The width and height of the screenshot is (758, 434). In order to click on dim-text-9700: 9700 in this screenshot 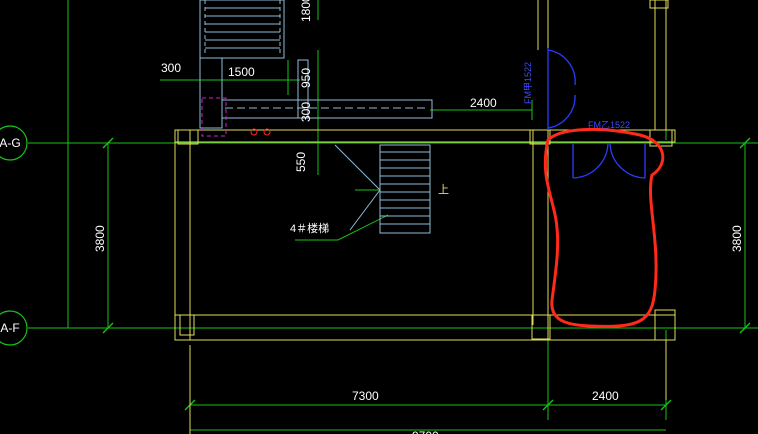, I will do `click(425, 431)`.